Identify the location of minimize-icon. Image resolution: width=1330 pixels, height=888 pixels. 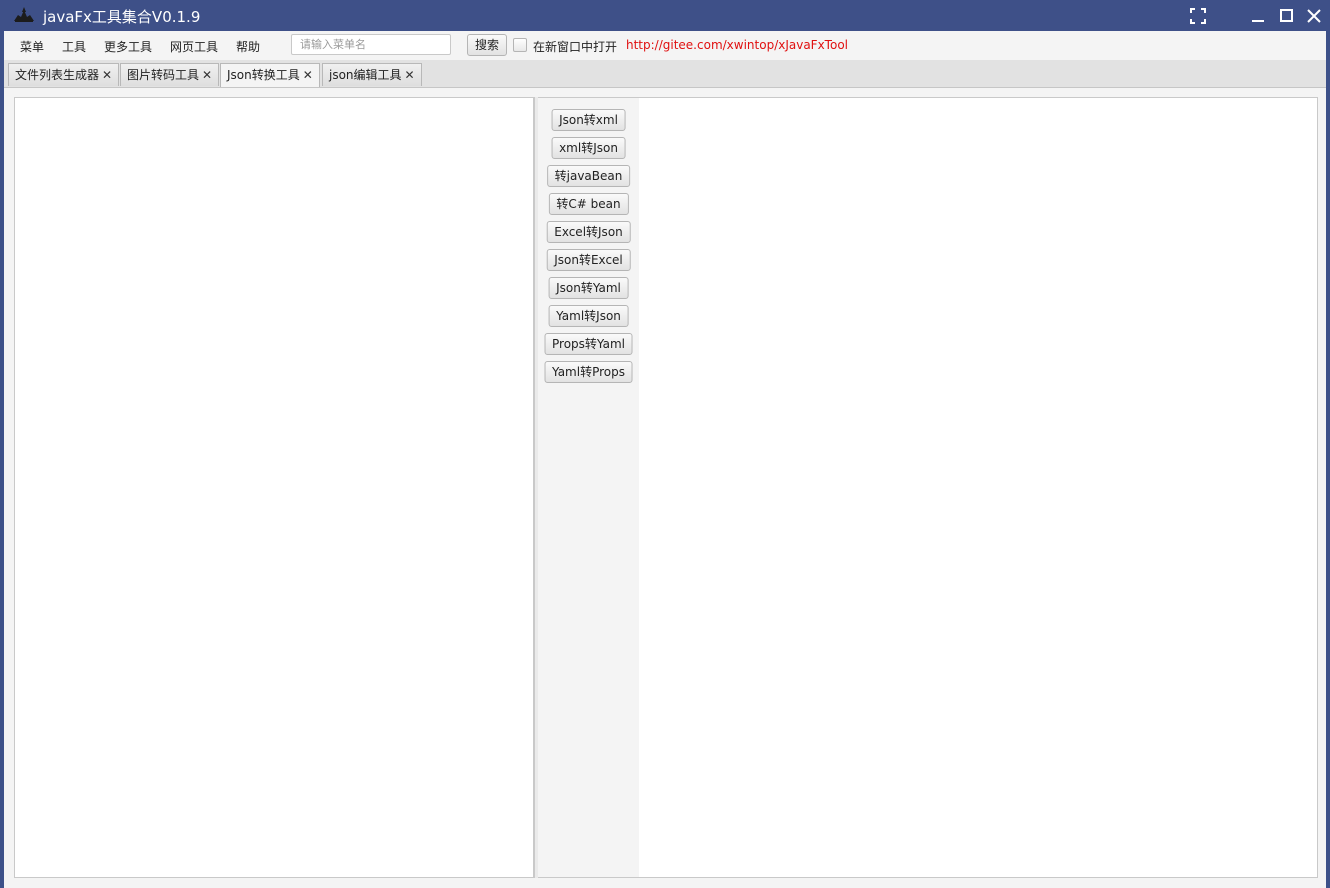
(1258, 16).